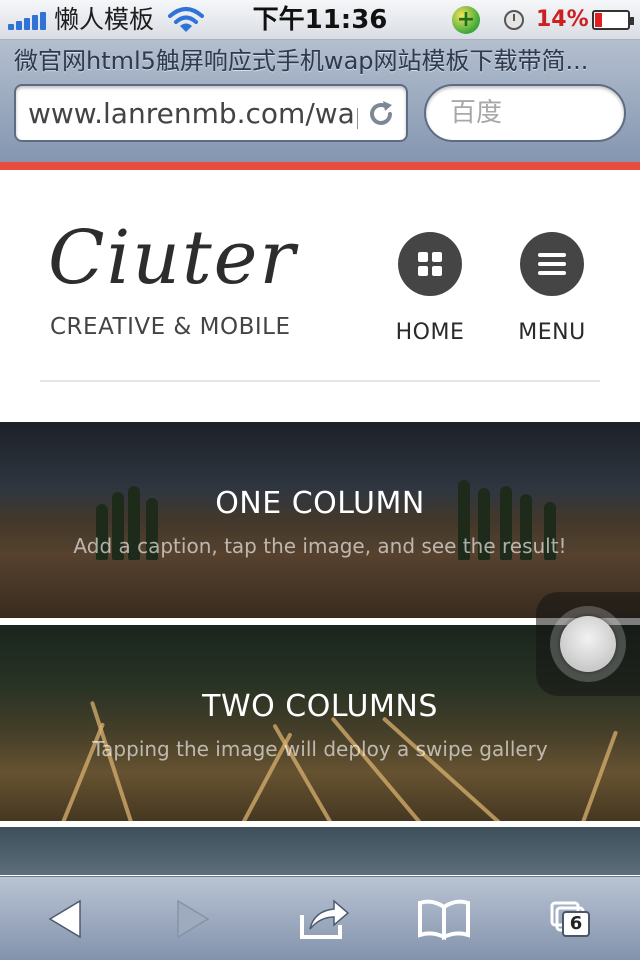 This screenshot has height=960, width=640. I want to click on menu-button: MENU, so click(552, 290).